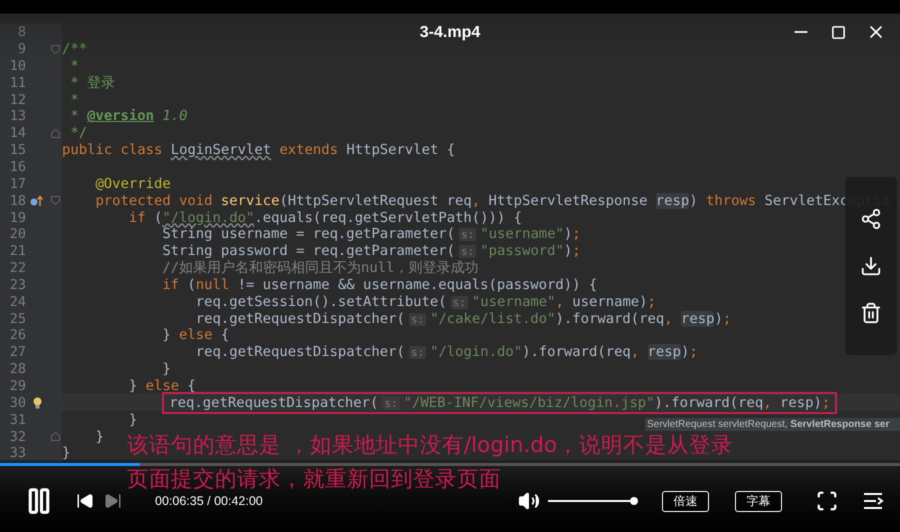 The width and height of the screenshot is (900, 532). I want to click on line-number: 13, so click(17, 116).